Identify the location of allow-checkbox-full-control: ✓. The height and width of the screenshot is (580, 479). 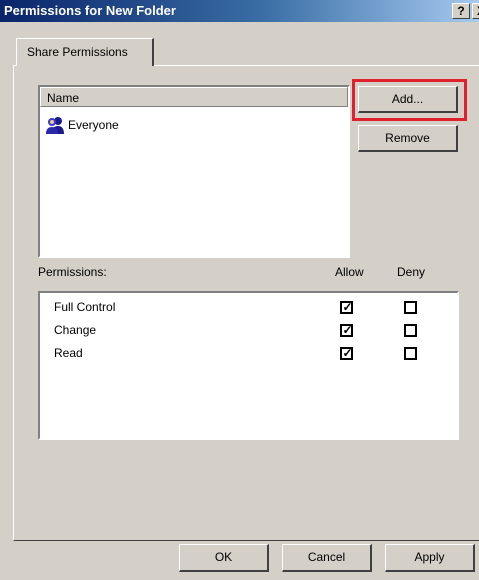
(346, 307).